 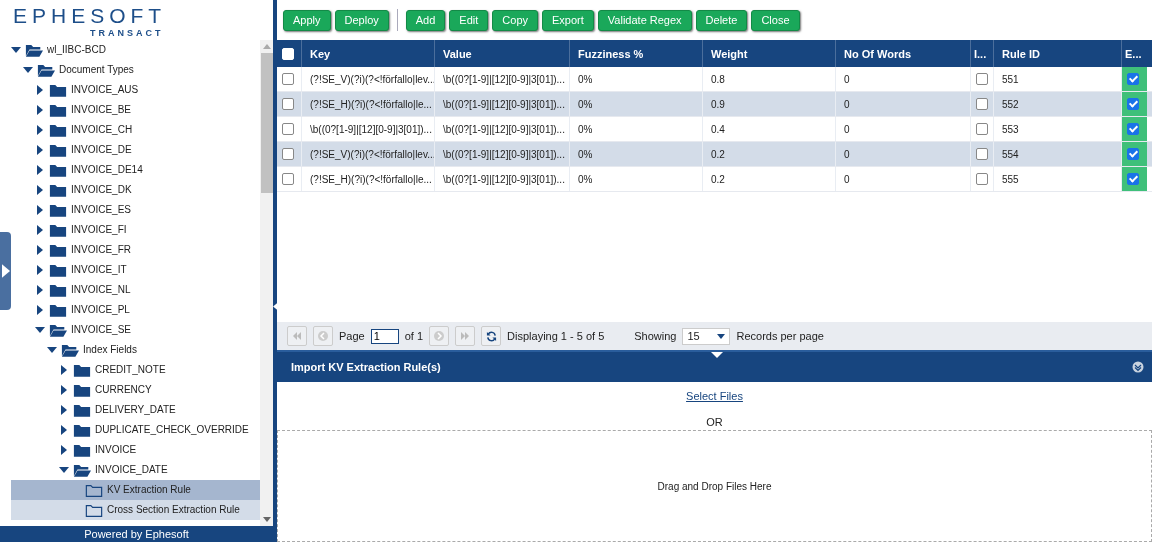 What do you see at coordinates (135, 410) in the screenshot?
I see `tree-item: DELIVERY_DATE` at bounding box center [135, 410].